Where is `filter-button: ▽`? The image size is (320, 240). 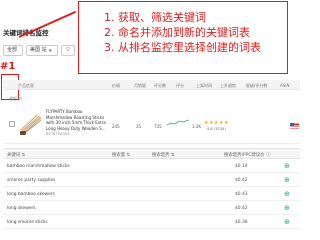
filter-button: ▽ is located at coordinates (68, 50).